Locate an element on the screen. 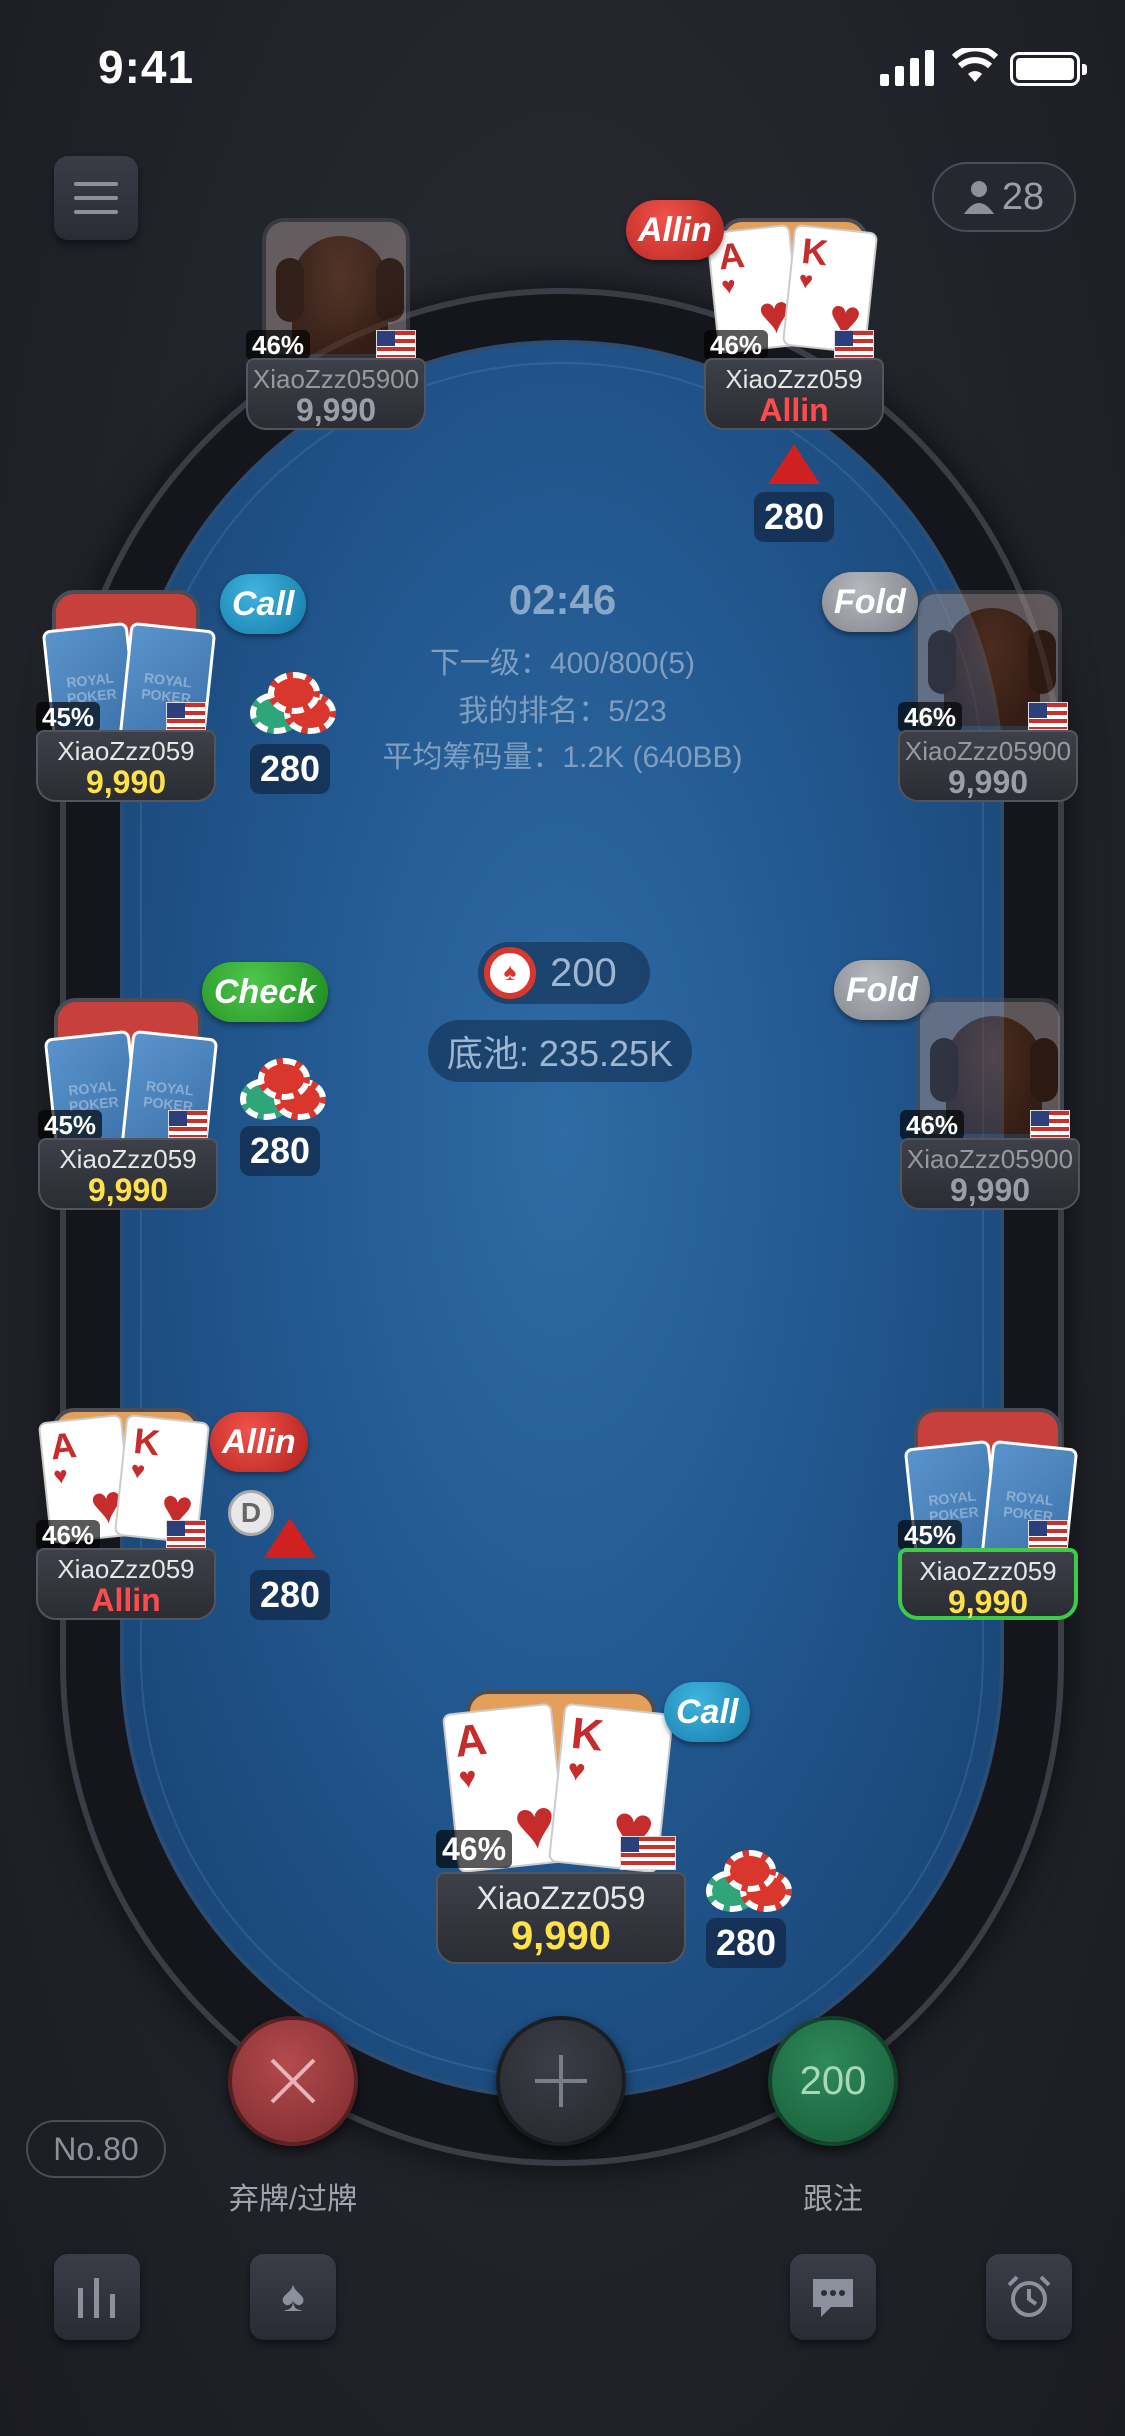 This screenshot has width=1125, height=2436. user-icon is located at coordinates (978, 197).